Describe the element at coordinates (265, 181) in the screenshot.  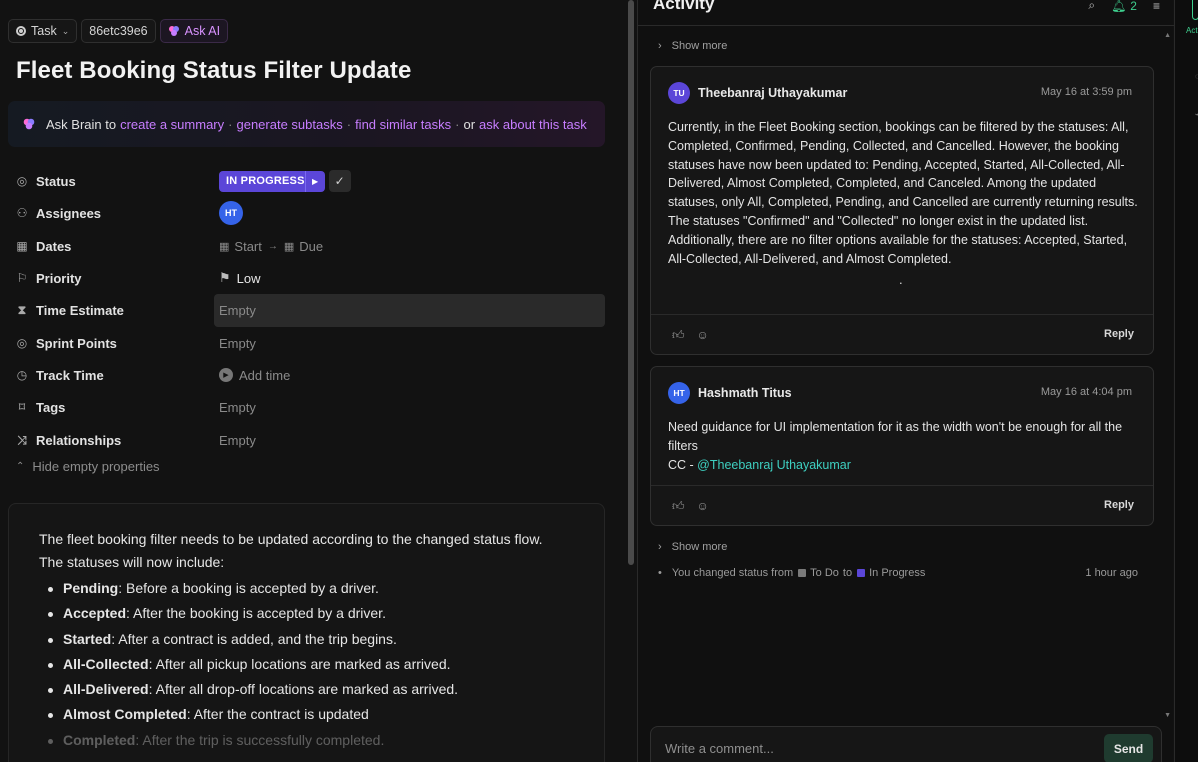
I see `status-button: IN PROGRESS` at that location.